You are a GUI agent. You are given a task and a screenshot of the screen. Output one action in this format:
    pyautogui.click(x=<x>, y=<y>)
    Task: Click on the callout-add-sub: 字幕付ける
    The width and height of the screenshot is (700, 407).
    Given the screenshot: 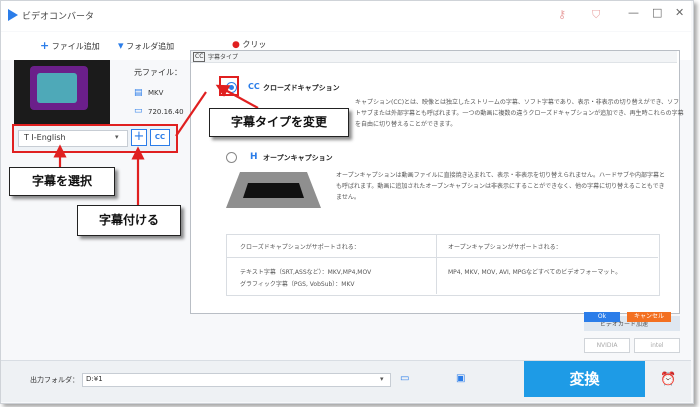 What is the action you would take?
    pyautogui.click(x=129, y=220)
    